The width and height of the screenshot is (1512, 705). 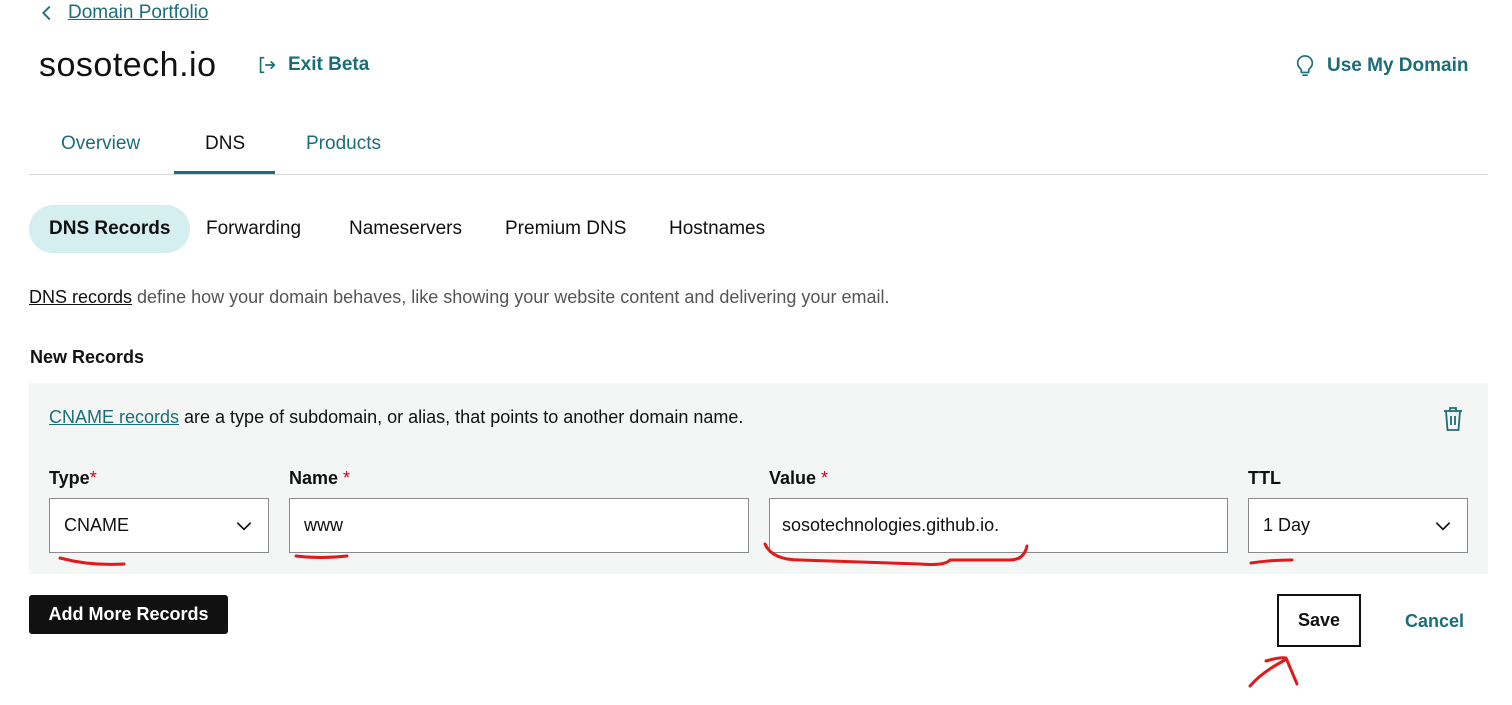 What do you see at coordinates (323, 525) in the screenshot?
I see `name-input-value: www` at bounding box center [323, 525].